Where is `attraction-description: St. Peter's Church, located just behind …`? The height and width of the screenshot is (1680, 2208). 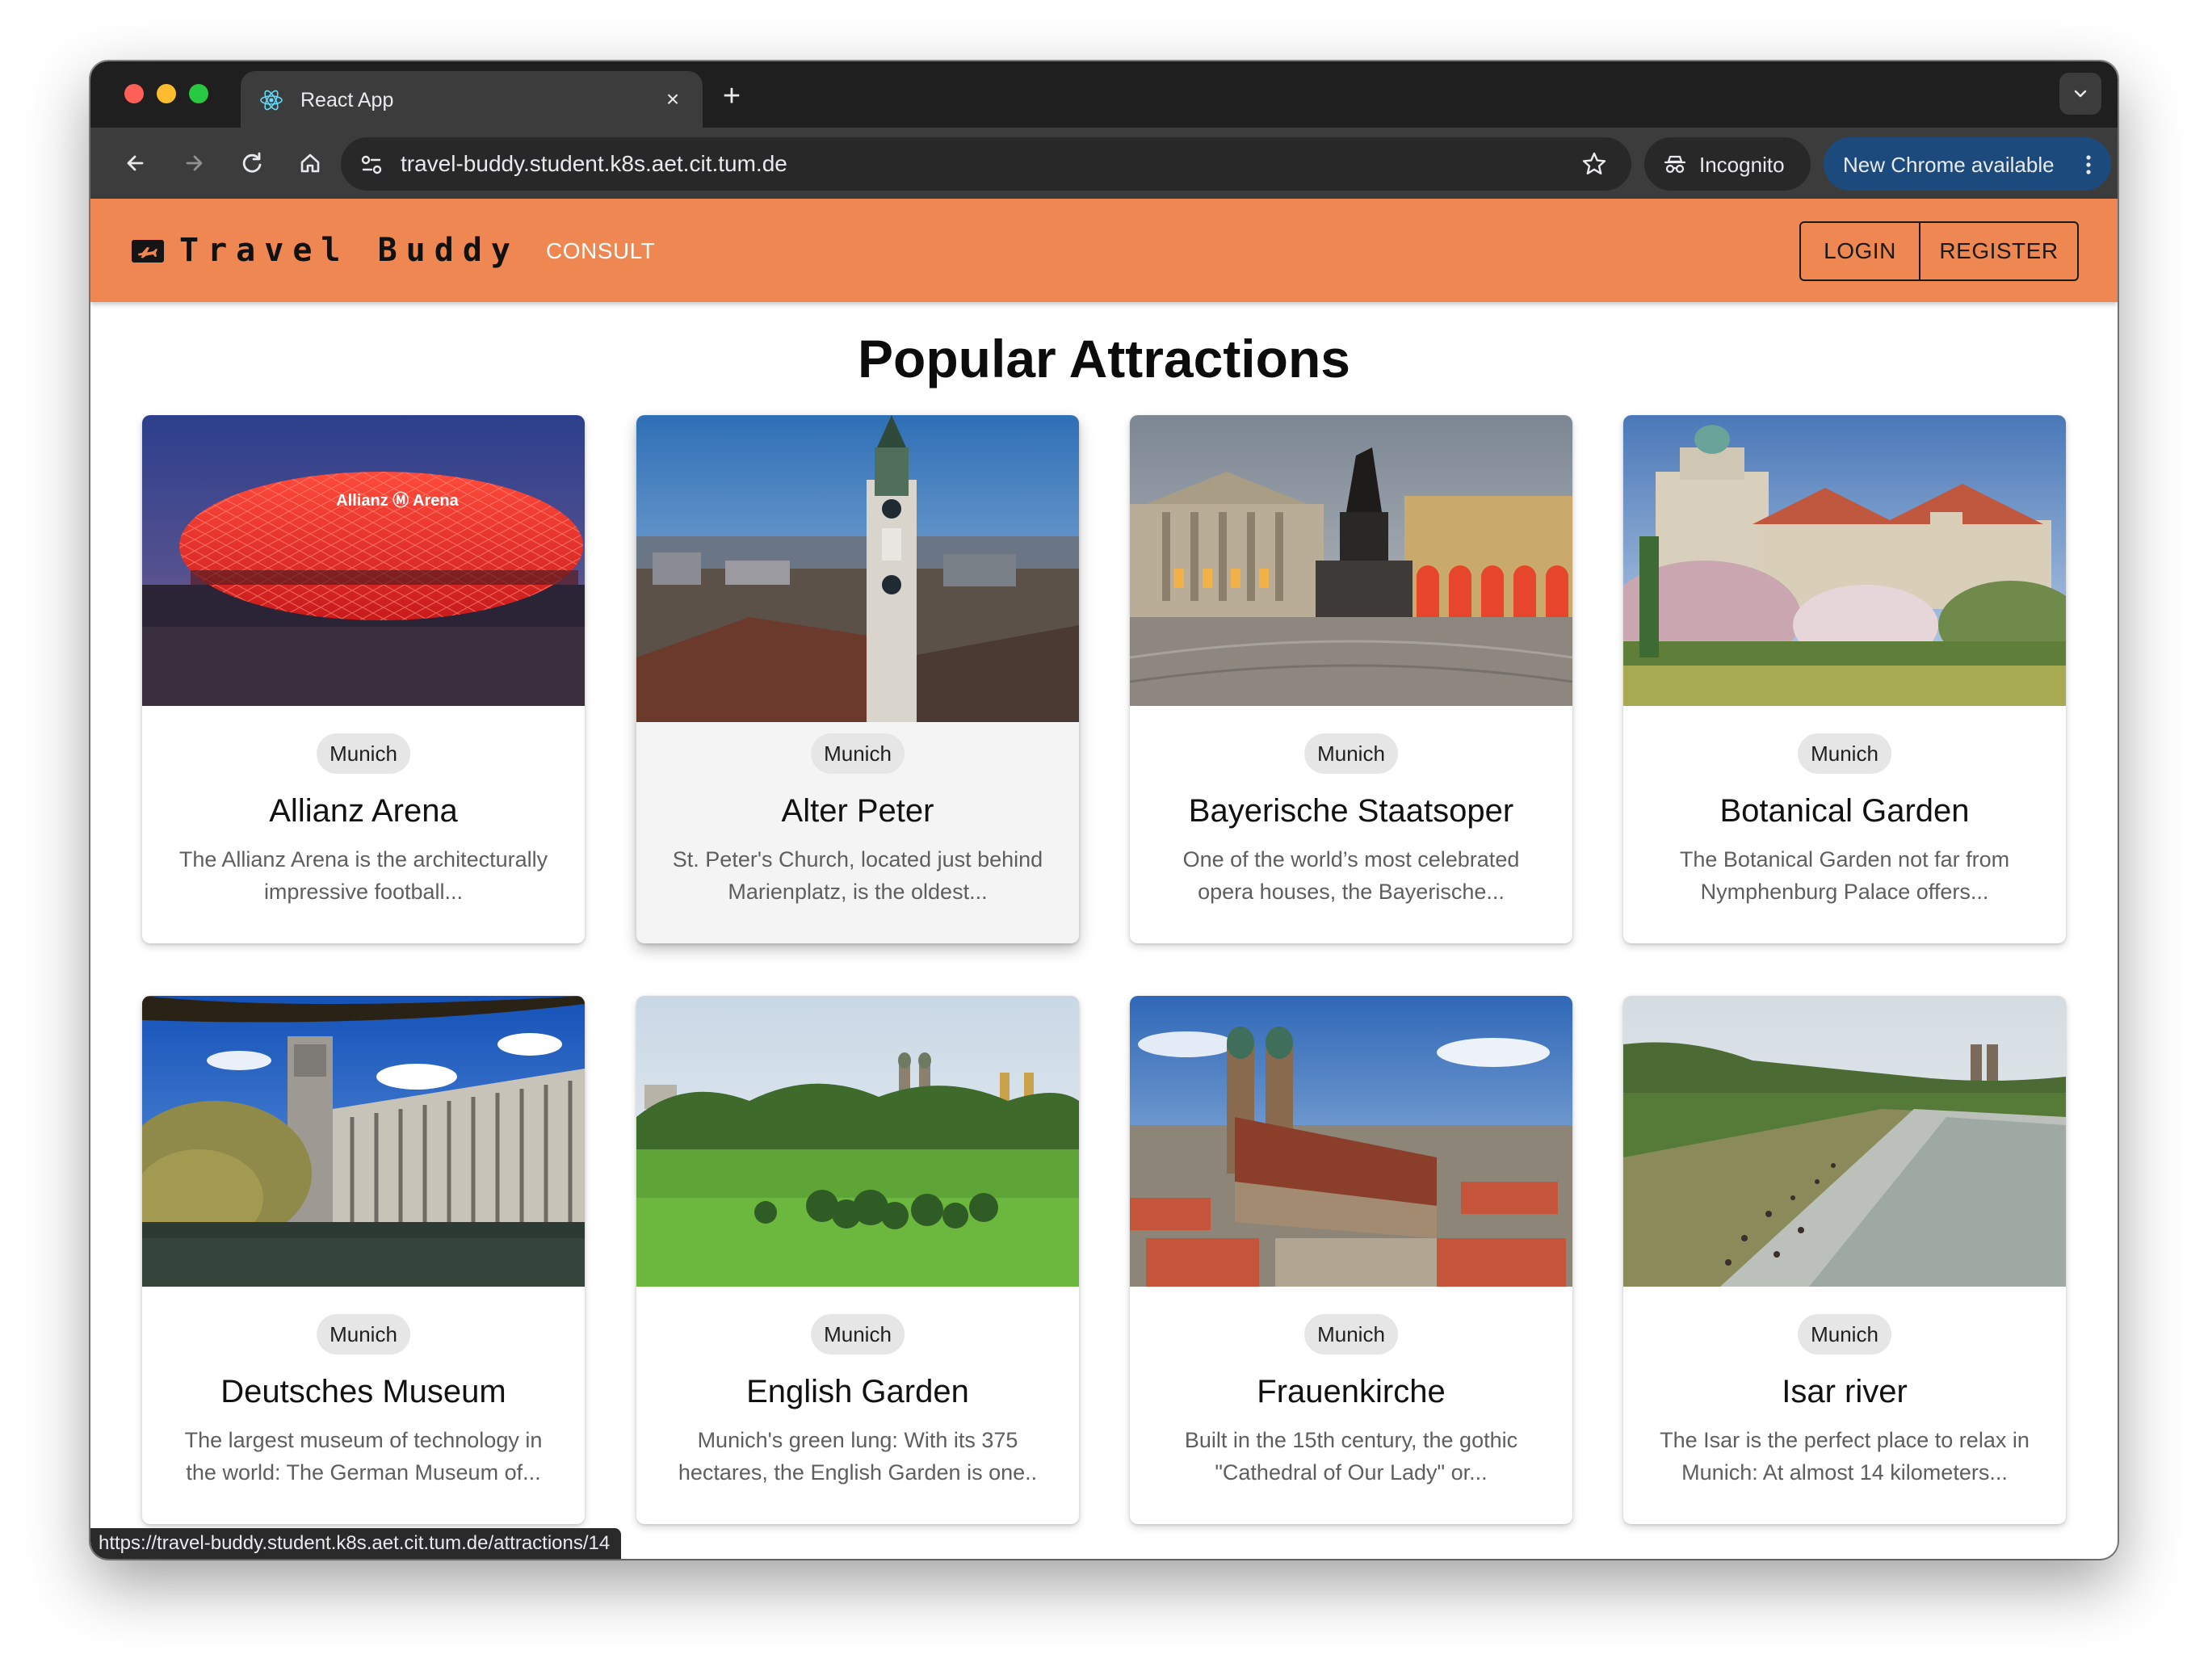 attraction-description: St. Peter's Church, located just behind … is located at coordinates (857, 875).